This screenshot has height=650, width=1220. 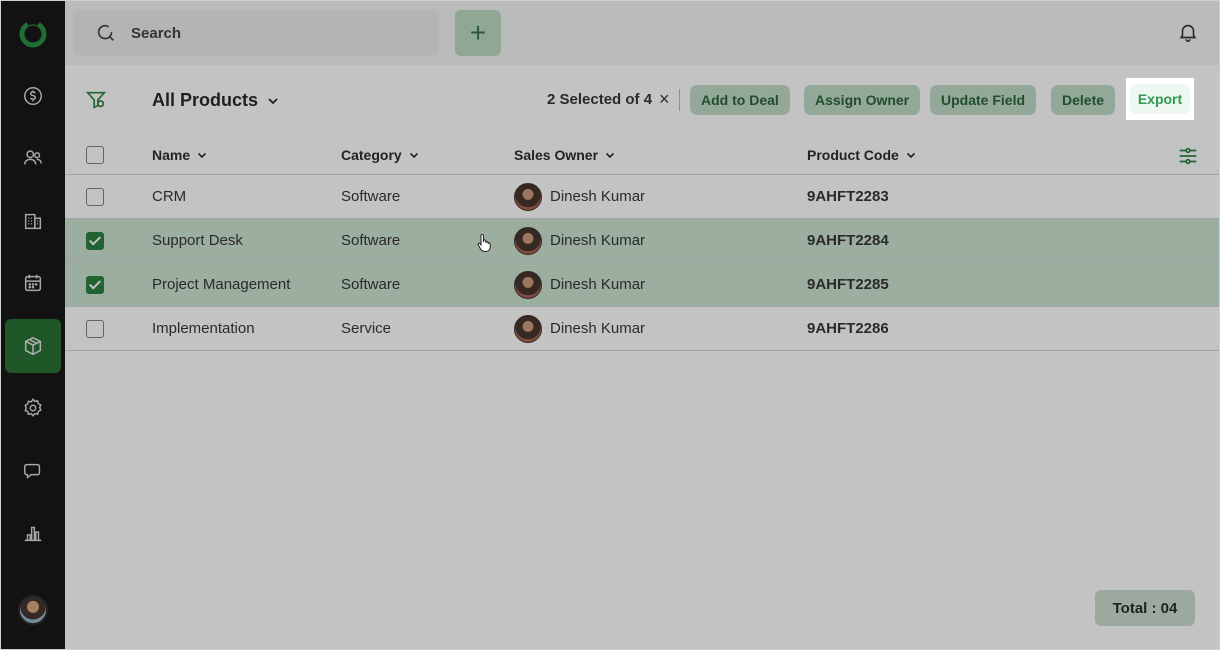 I want to click on table-row: CRM Software Dinesh Kumar 9AHFT2283, so click(x=642, y=197).